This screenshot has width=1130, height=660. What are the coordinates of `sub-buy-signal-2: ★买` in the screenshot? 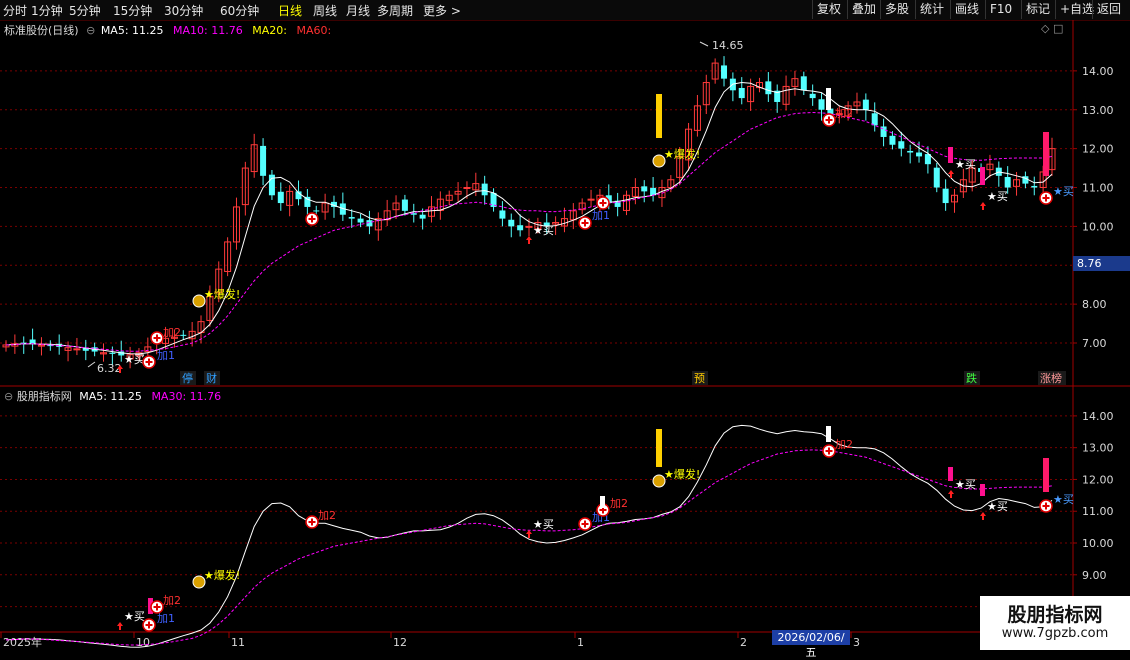 It's located at (543, 524).